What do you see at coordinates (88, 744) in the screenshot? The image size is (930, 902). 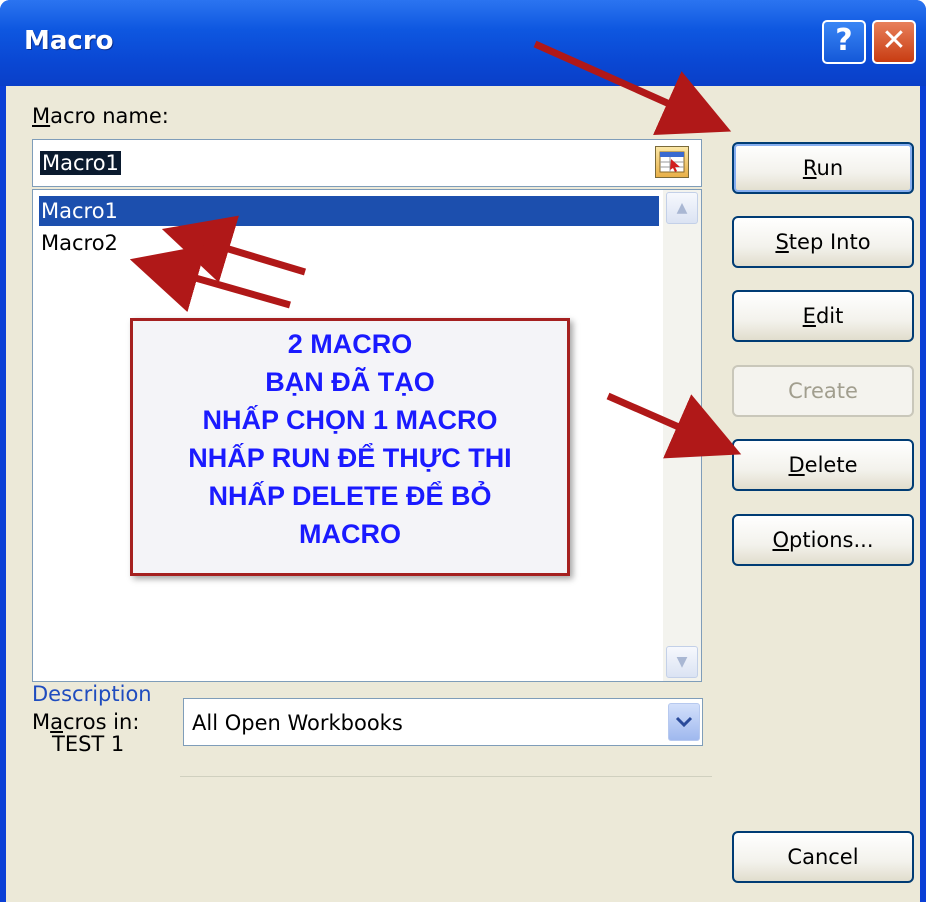 I see `description-text: TEST 1` at bounding box center [88, 744].